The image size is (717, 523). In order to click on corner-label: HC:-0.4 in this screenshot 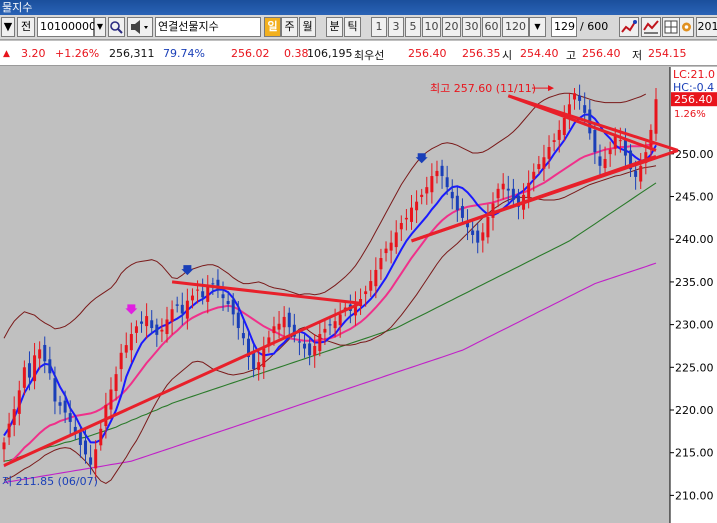, I will do `click(693, 87)`.